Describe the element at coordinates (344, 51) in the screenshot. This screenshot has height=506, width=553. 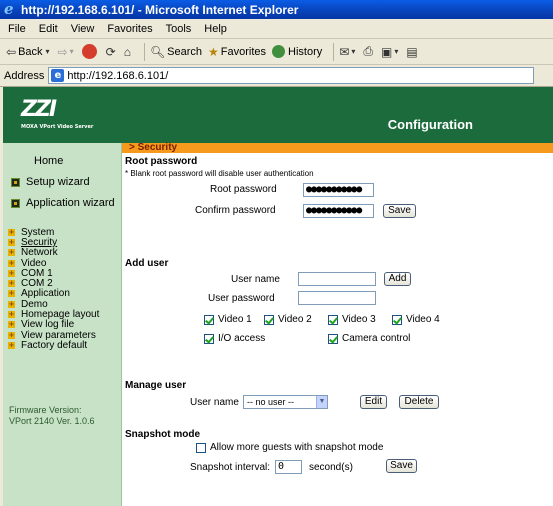
I see `mail-icon: ✉` at that location.